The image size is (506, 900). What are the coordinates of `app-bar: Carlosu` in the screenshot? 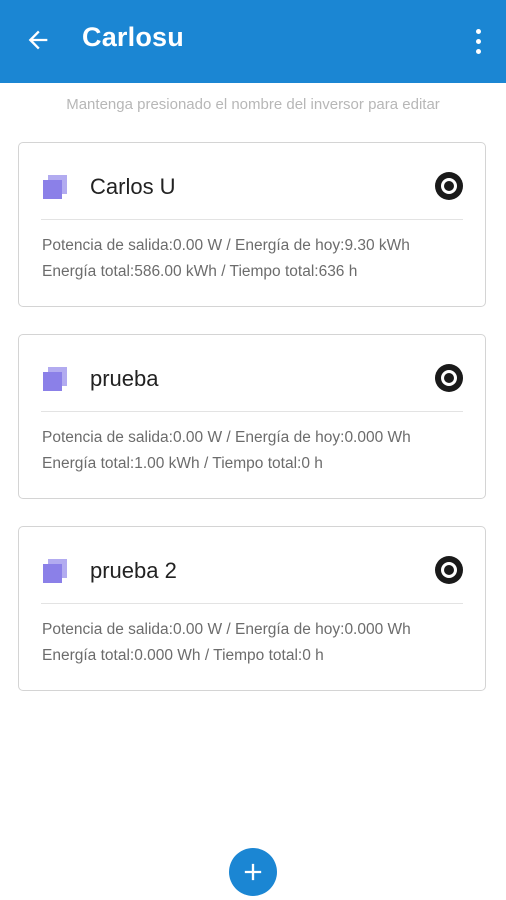 It's located at (253, 41).